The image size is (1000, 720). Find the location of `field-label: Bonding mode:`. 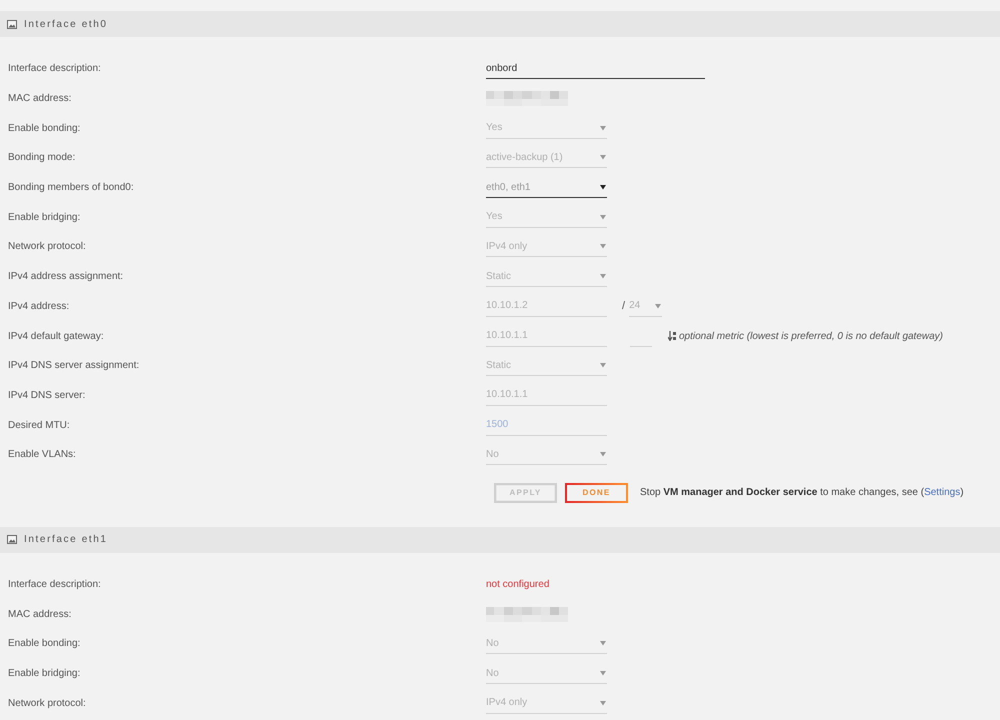

field-label: Bonding mode: is located at coordinates (41, 158).